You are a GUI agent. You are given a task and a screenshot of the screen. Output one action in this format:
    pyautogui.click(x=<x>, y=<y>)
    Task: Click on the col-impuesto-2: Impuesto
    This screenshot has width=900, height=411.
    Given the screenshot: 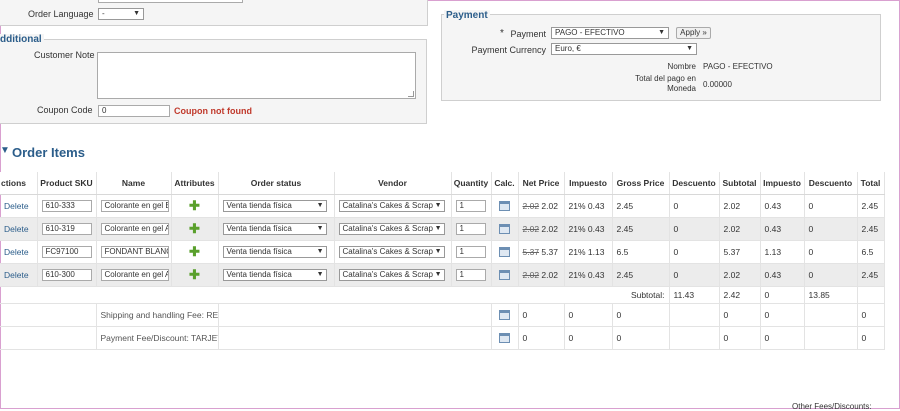 What is the action you would take?
    pyautogui.click(x=782, y=183)
    